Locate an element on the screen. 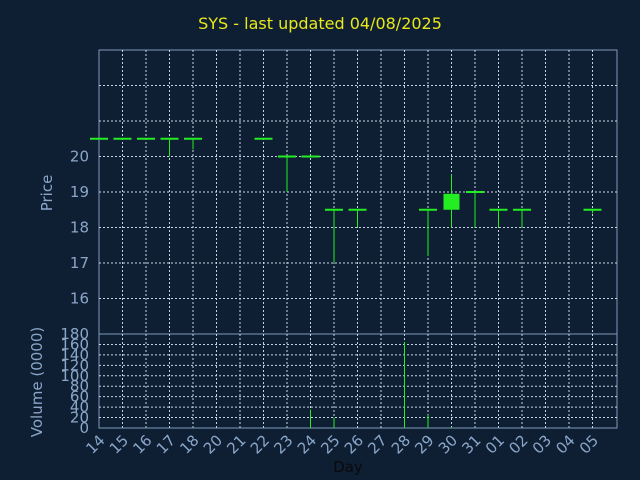 The width and height of the screenshot is (640, 480). x-tick-label: 25 is located at coordinates (330, 444).